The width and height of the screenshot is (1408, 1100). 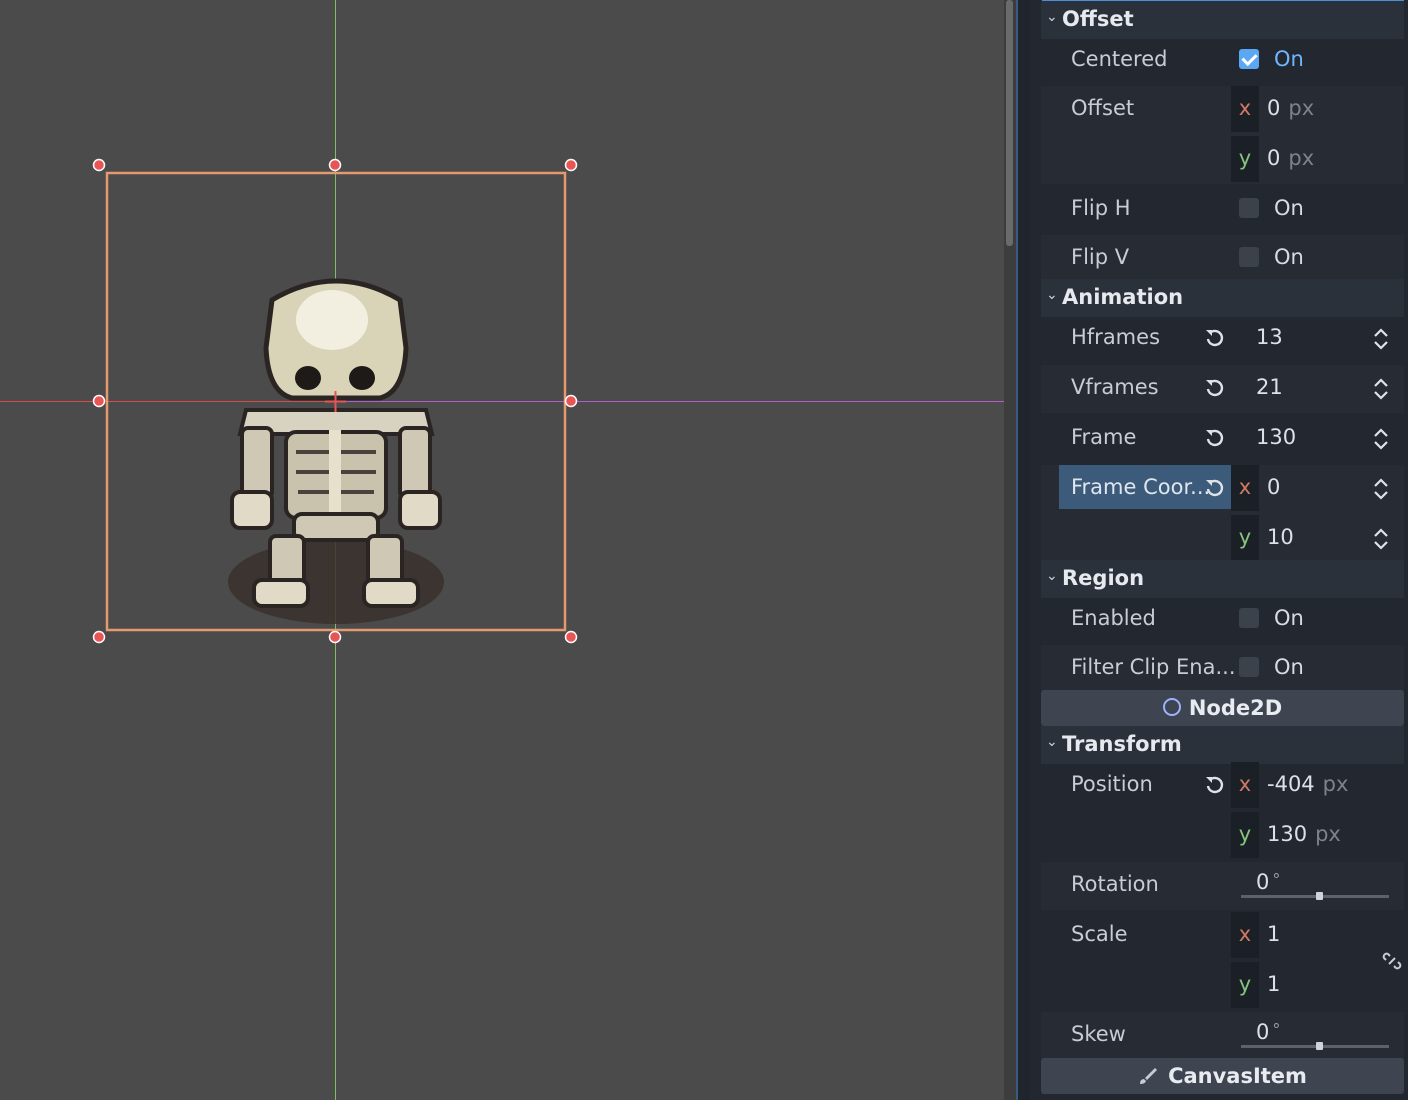 I want to click on axis-x-label: x, so click(x=1245, y=109).